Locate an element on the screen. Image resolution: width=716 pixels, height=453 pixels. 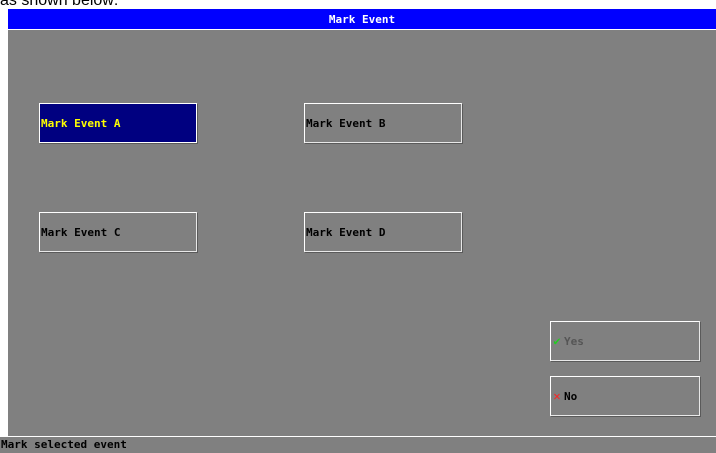
yes-button: ✔ Yes is located at coordinates (625, 341).